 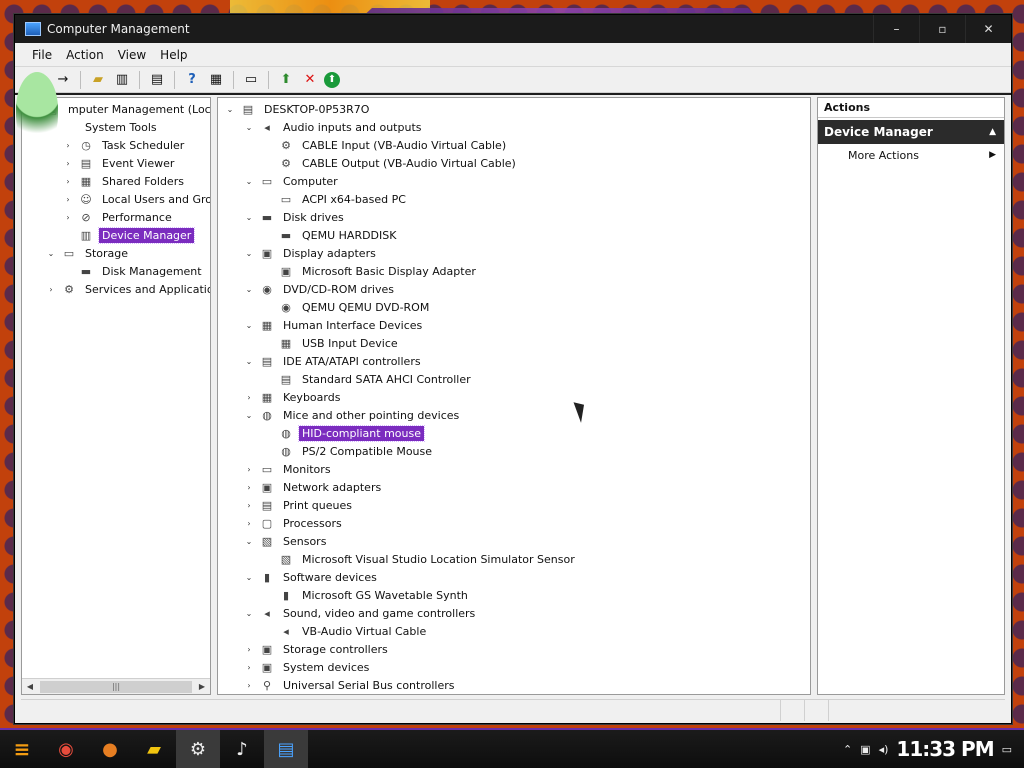 What do you see at coordinates (366, 595) in the screenshot?
I see `device-tree-item: ▮ Microsoft GS Wavetable Synth` at bounding box center [366, 595].